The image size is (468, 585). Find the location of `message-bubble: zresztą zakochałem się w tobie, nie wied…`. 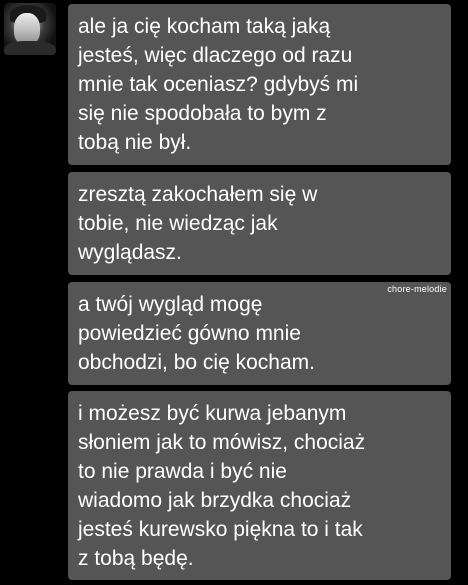

message-bubble: zresztą zakochałem się w tobie, nie wied… is located at coordinates (259, 223).